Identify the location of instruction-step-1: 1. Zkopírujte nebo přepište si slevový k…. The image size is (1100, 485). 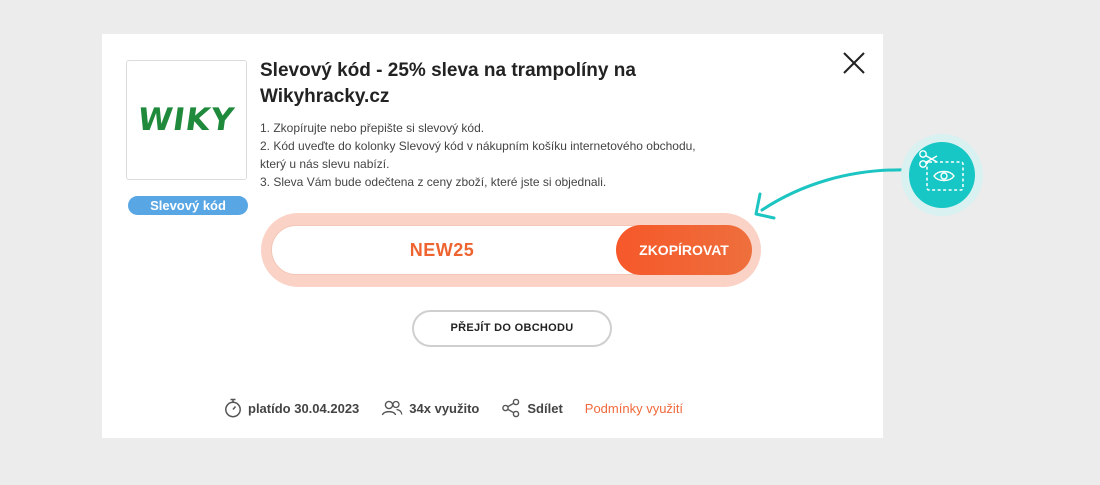
(372, 128).